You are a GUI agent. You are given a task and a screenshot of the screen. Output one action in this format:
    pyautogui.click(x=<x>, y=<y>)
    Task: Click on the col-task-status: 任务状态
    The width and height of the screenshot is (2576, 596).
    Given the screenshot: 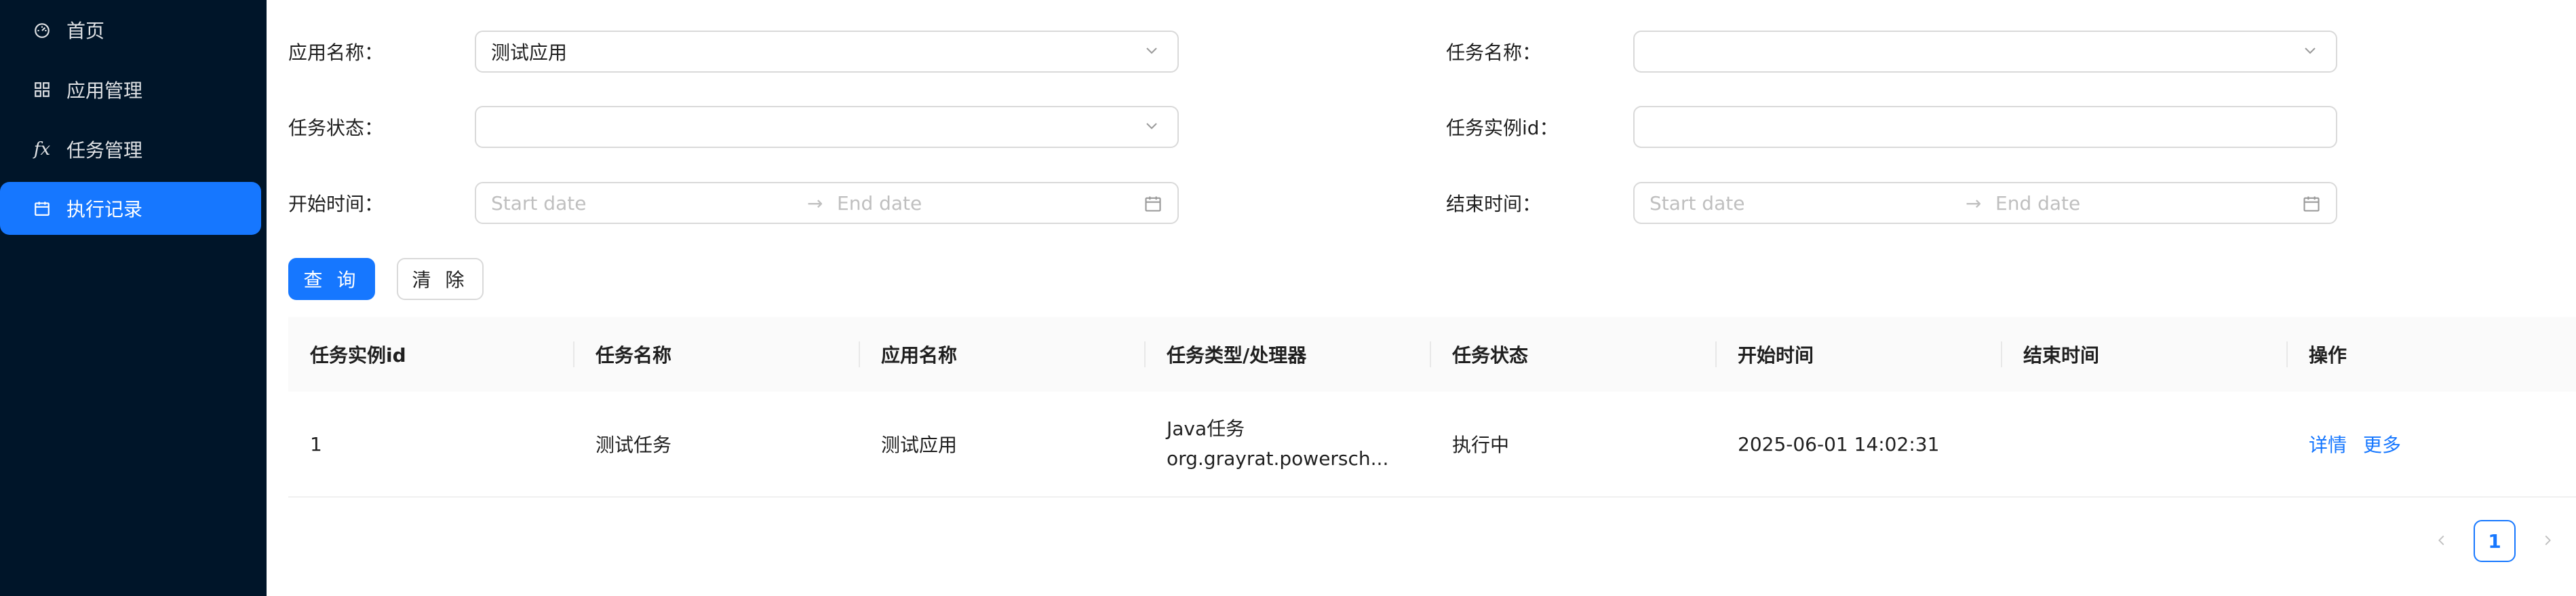 What is the action you would take?
    pyautogui.click(x=1490, y=355)
    